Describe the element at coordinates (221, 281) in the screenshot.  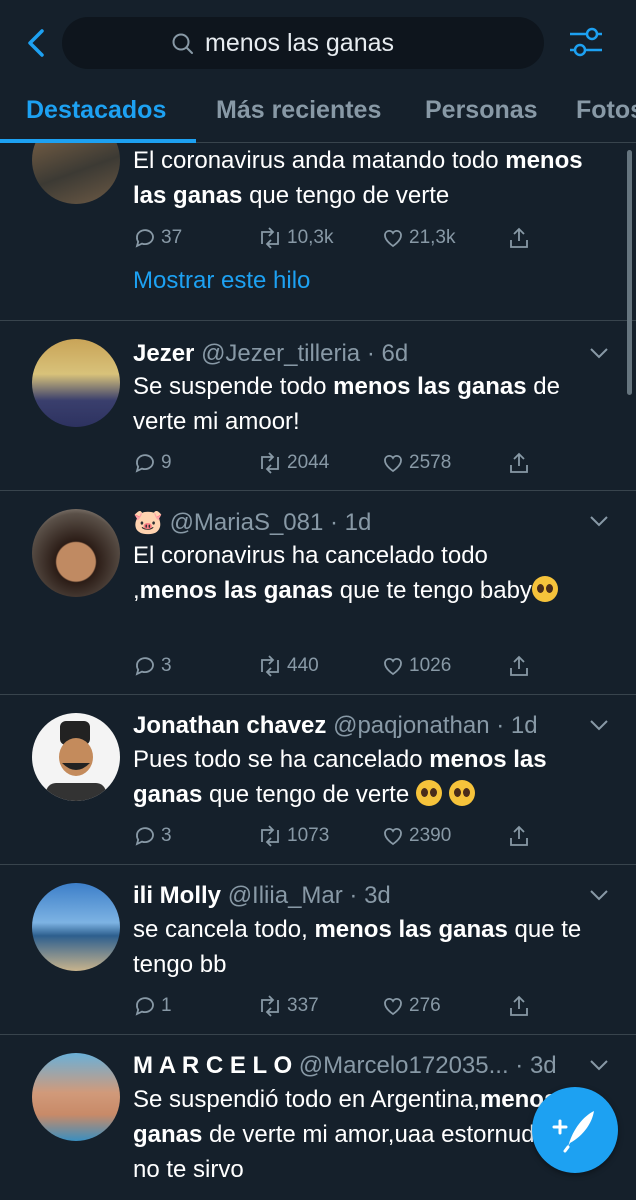
I see `show-thread-link: Mostrar este hilo` at that location.